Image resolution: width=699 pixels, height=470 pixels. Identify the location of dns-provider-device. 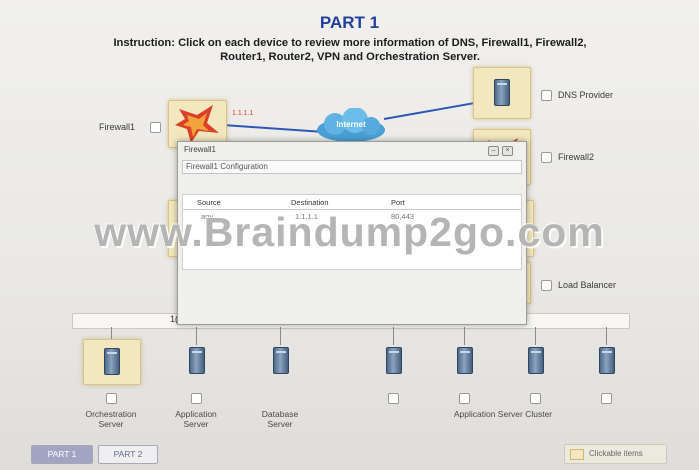
(502, 93).